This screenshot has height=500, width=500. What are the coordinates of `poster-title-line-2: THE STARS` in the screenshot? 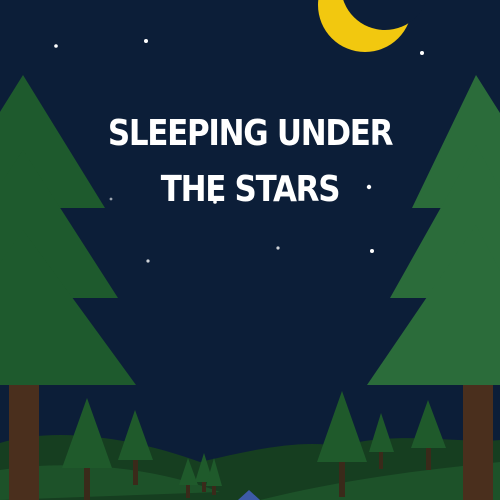 It's located at (250, 190).